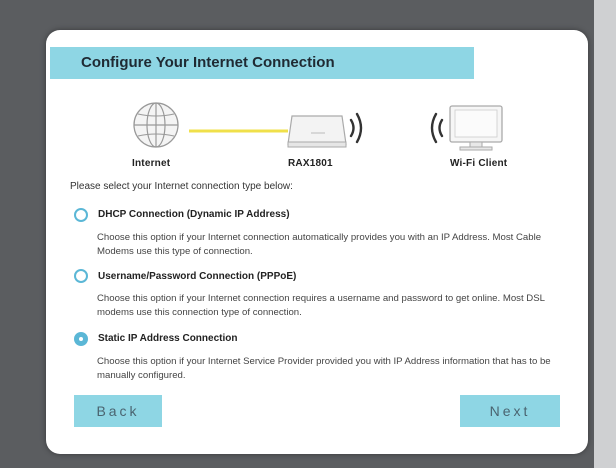 Image resolution: width=616 pixels, height=468 pixels. I want to click on option-label-pppoe: Username/Password Connection (PPPoE), so click(197, 276).